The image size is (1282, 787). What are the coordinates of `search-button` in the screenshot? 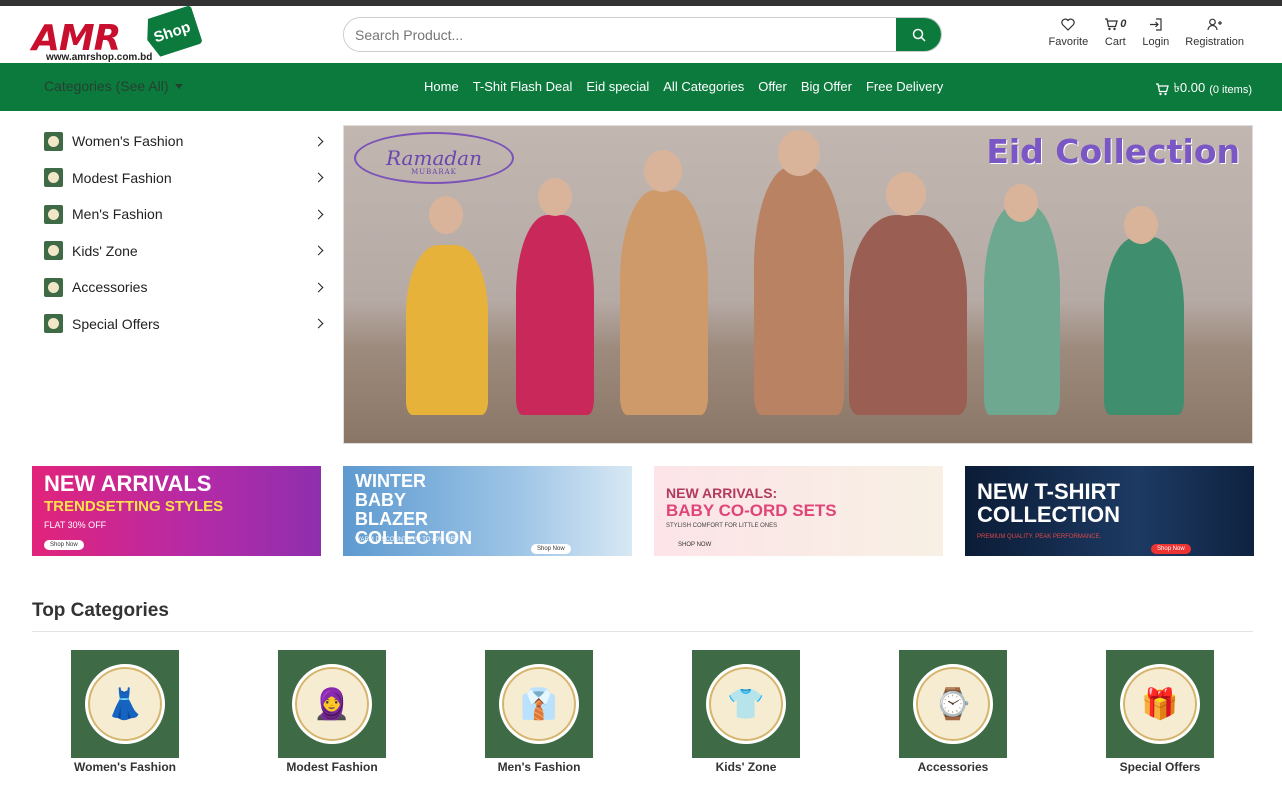 It's located at (918, 34).